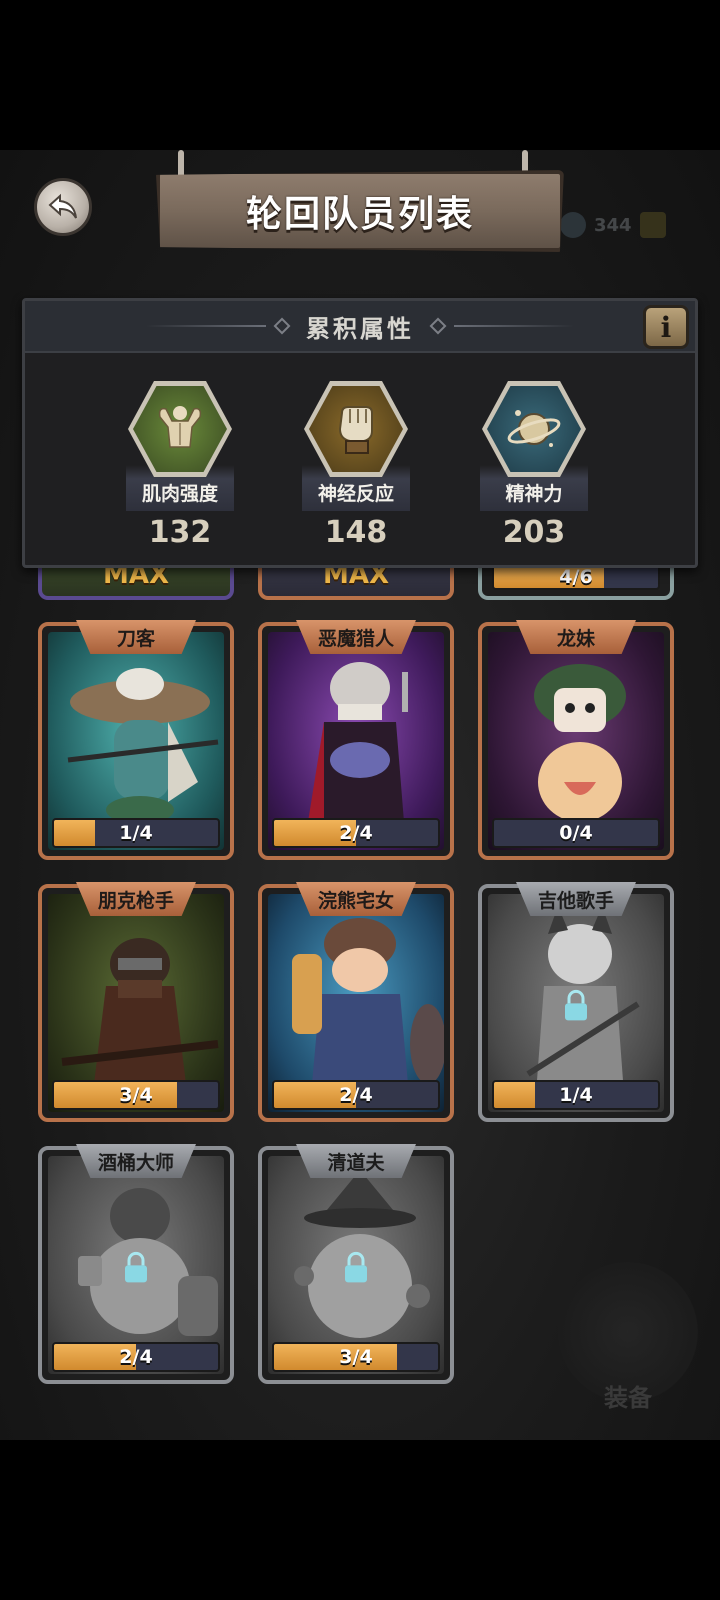  Describe the element at coordinates (628, 1398) in the screenshot. I see `background-equip-label: 装备` at that location.